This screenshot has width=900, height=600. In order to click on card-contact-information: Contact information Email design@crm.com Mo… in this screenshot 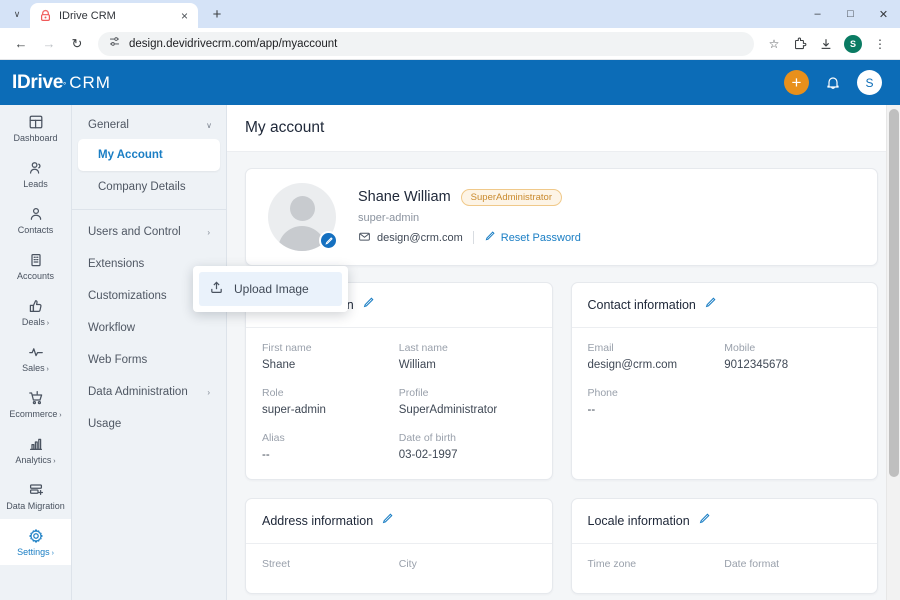, I will do `click(724, 381)`.